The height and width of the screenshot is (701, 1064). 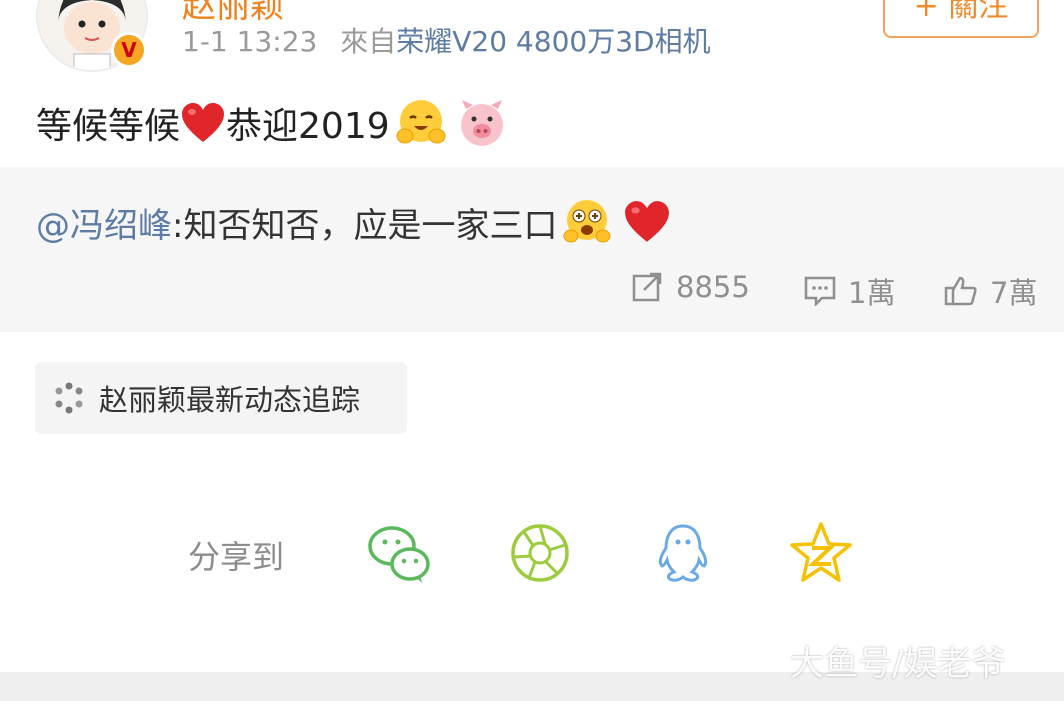 I want to click on share-label: 分享到, so click(x=236, y=557).